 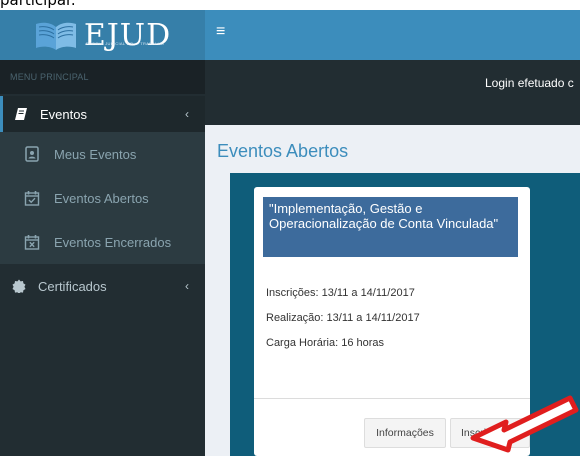 I want to click on event-realization: Realização: 13/11 a 14/11/2017, so click(x=343, y=318).